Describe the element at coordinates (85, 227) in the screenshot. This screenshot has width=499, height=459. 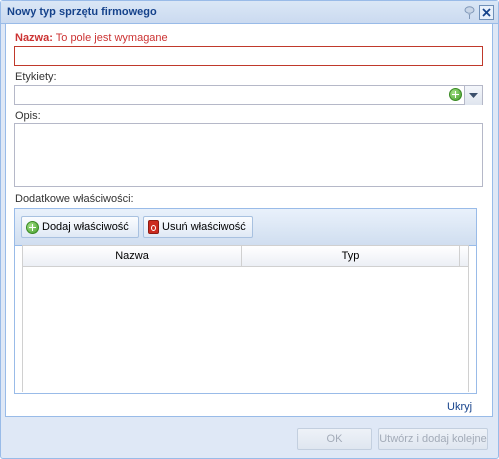
I see `add-property-label: Dodaj właściwość` at that location.